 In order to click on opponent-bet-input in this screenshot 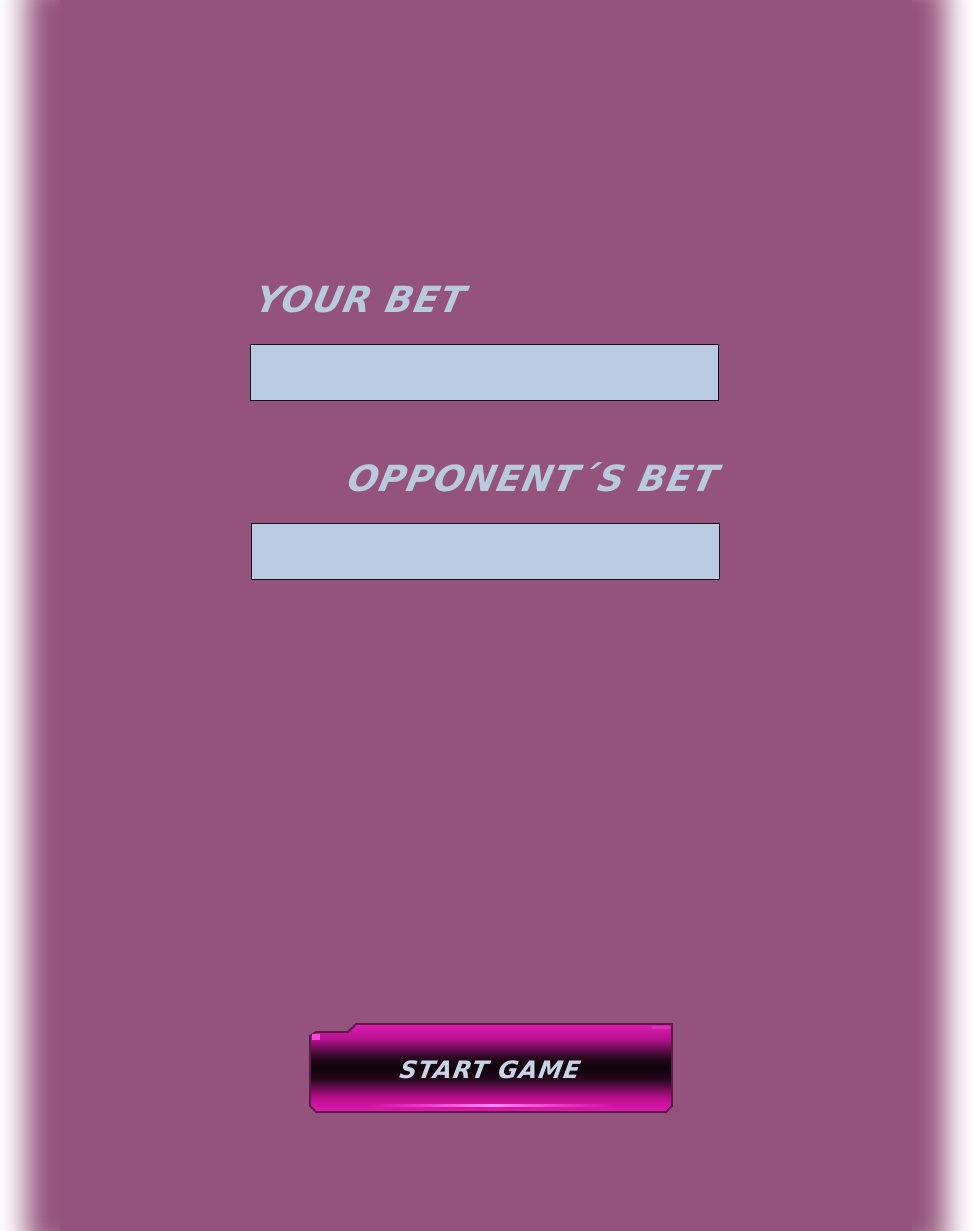, I will do `click(485, 551)`.